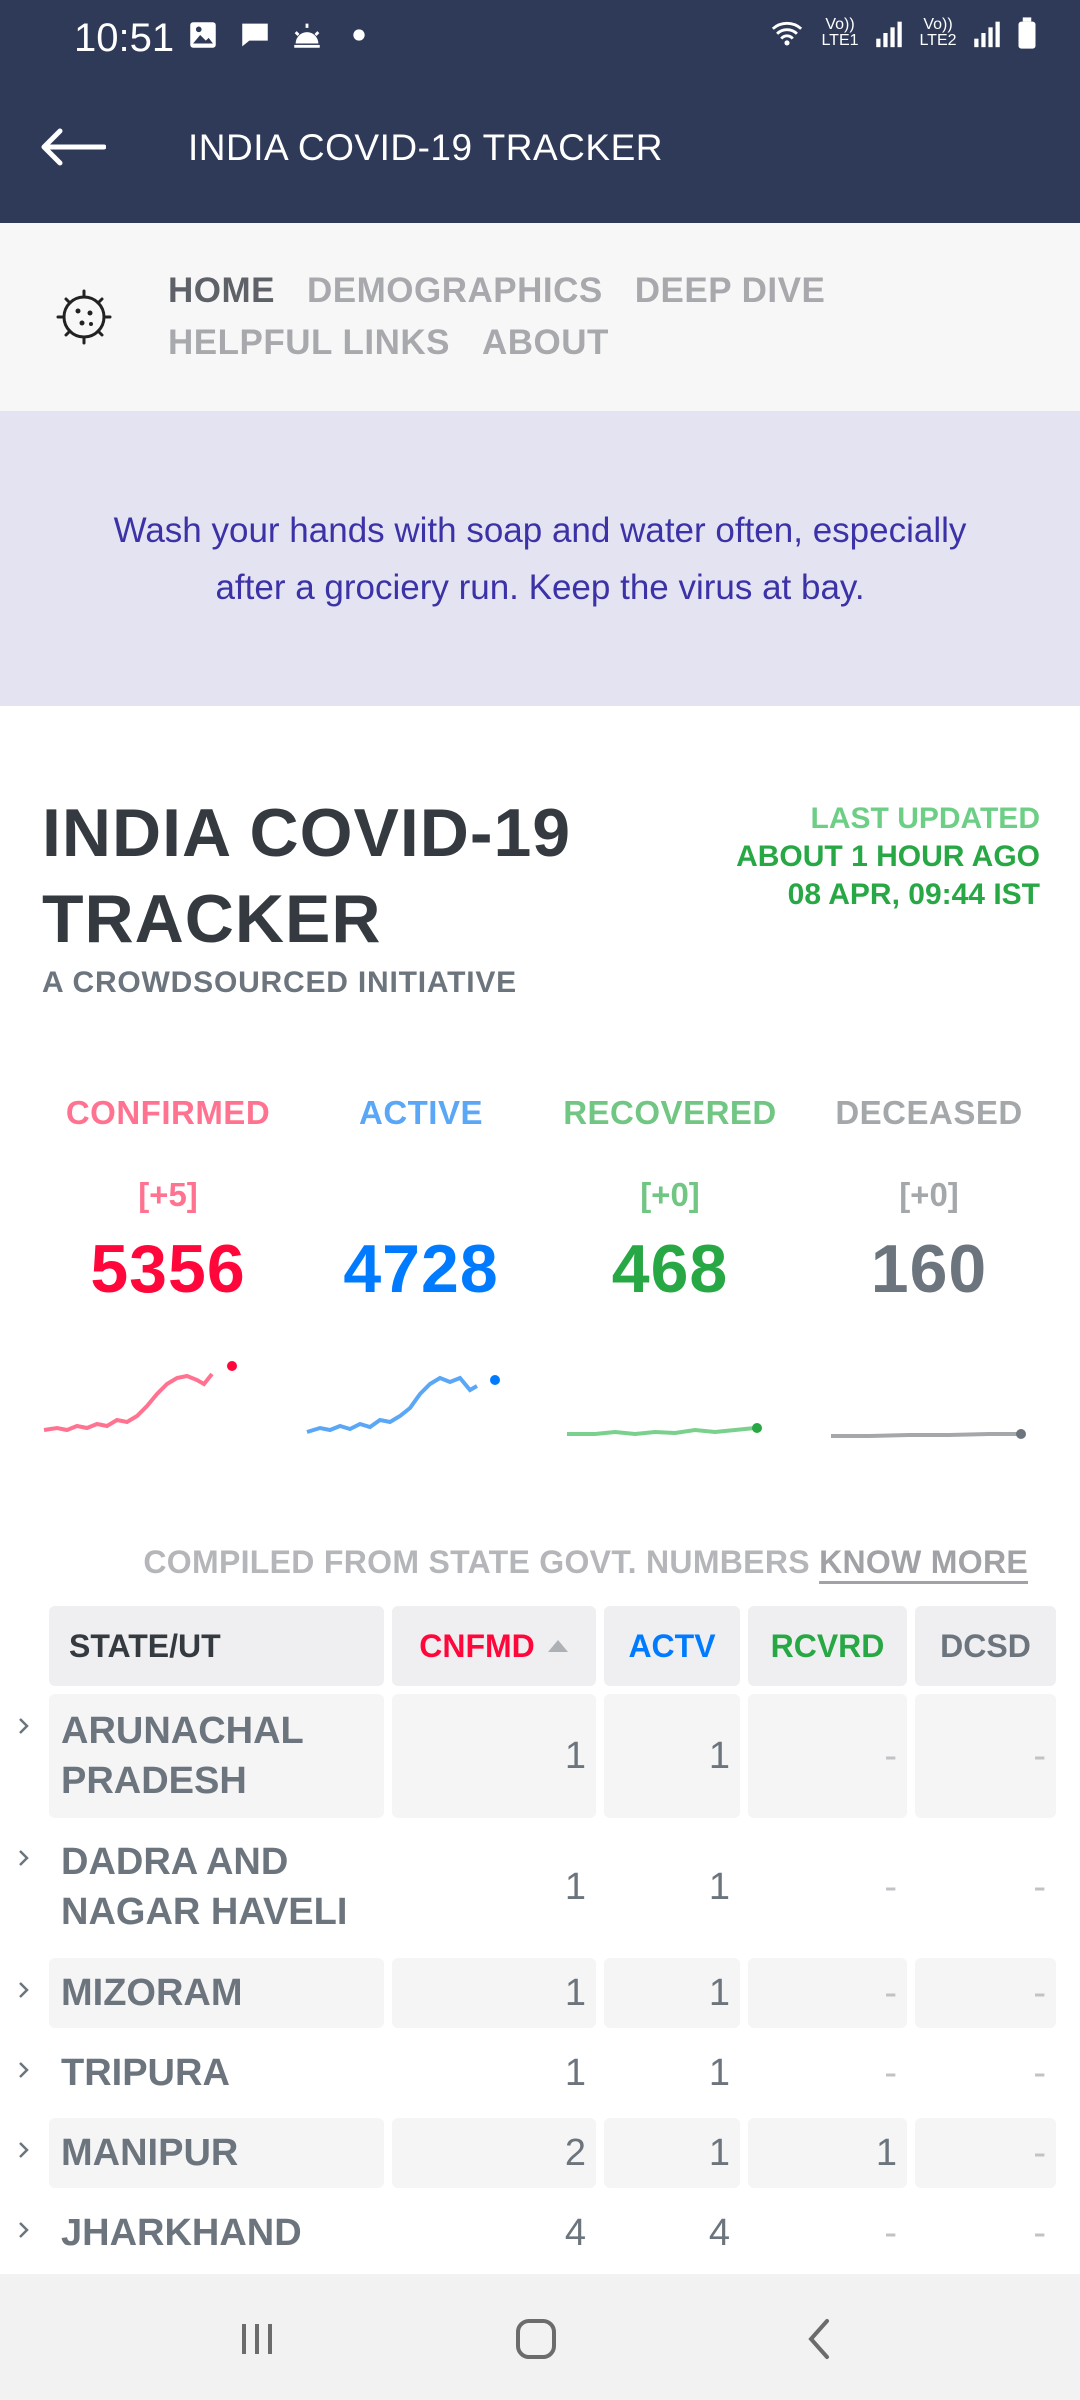  Describe the element at coordinates (181, 2233) in the screenshot. I see `state-name: JHARKHAND` at that location.